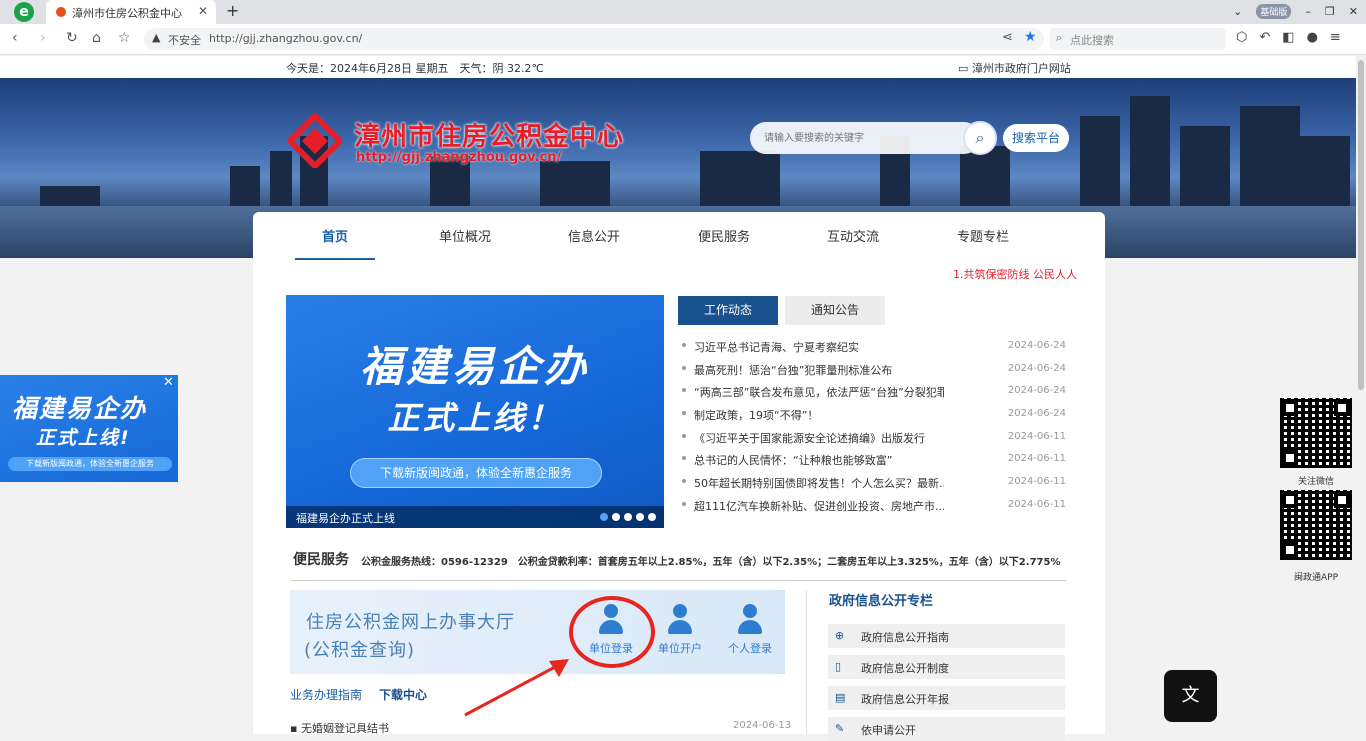  What do you see at coordinates (1274, 11) in the screenshot?
I see `version-badge: 基础版` at bounding box center [1274, 11].